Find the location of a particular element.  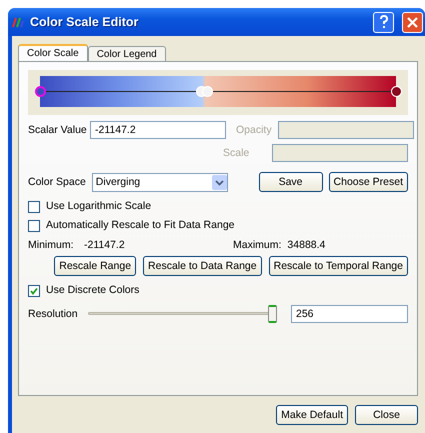

rescale-button: Rescale Range is located at coordinates (95, 266).